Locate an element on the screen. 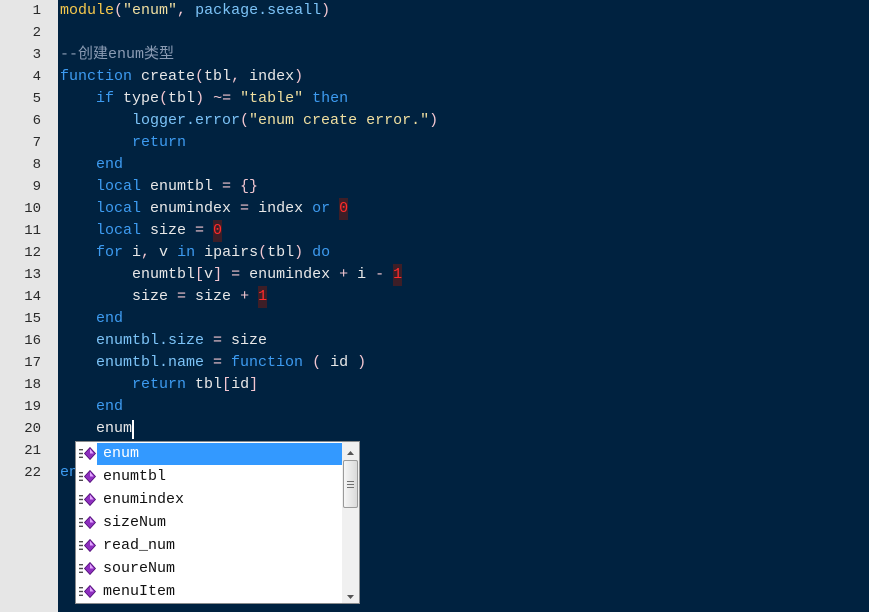  autocomplete-item: enumindex is located at coordinates (209, 499).